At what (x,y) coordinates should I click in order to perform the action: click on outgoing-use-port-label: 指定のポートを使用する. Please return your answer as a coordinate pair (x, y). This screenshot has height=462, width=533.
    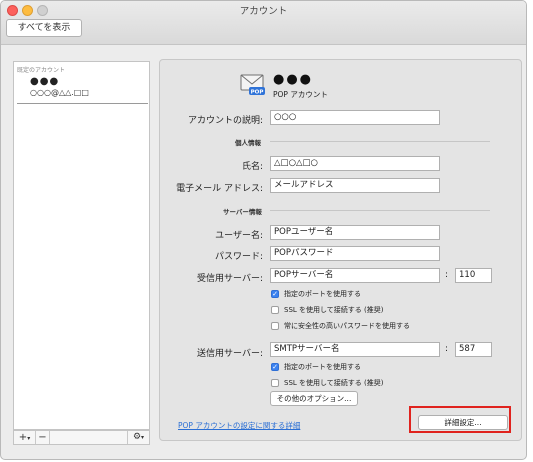
    Looking at the image, I should click on (322, 367).